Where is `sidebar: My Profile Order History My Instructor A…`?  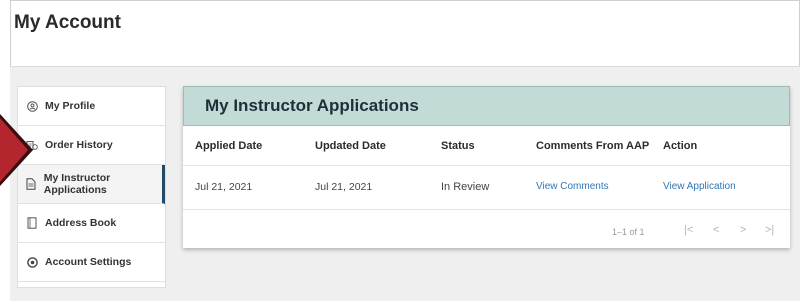 sidebar: My Profile Order History My Instructor A… is located at coordinates (91, 187).